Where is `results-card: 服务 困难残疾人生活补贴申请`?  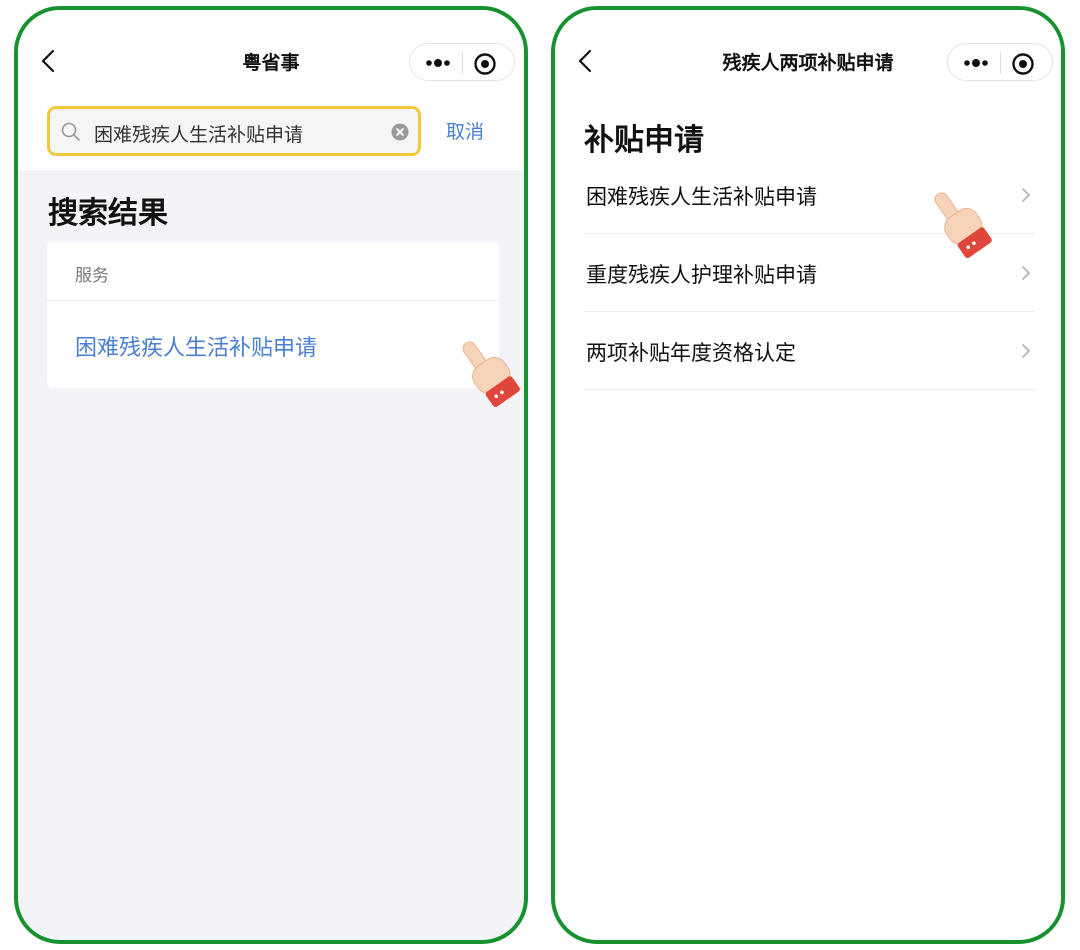
results-card: 服务 困难残疾人生活补贴申请 is located at coordinates (273, 315).